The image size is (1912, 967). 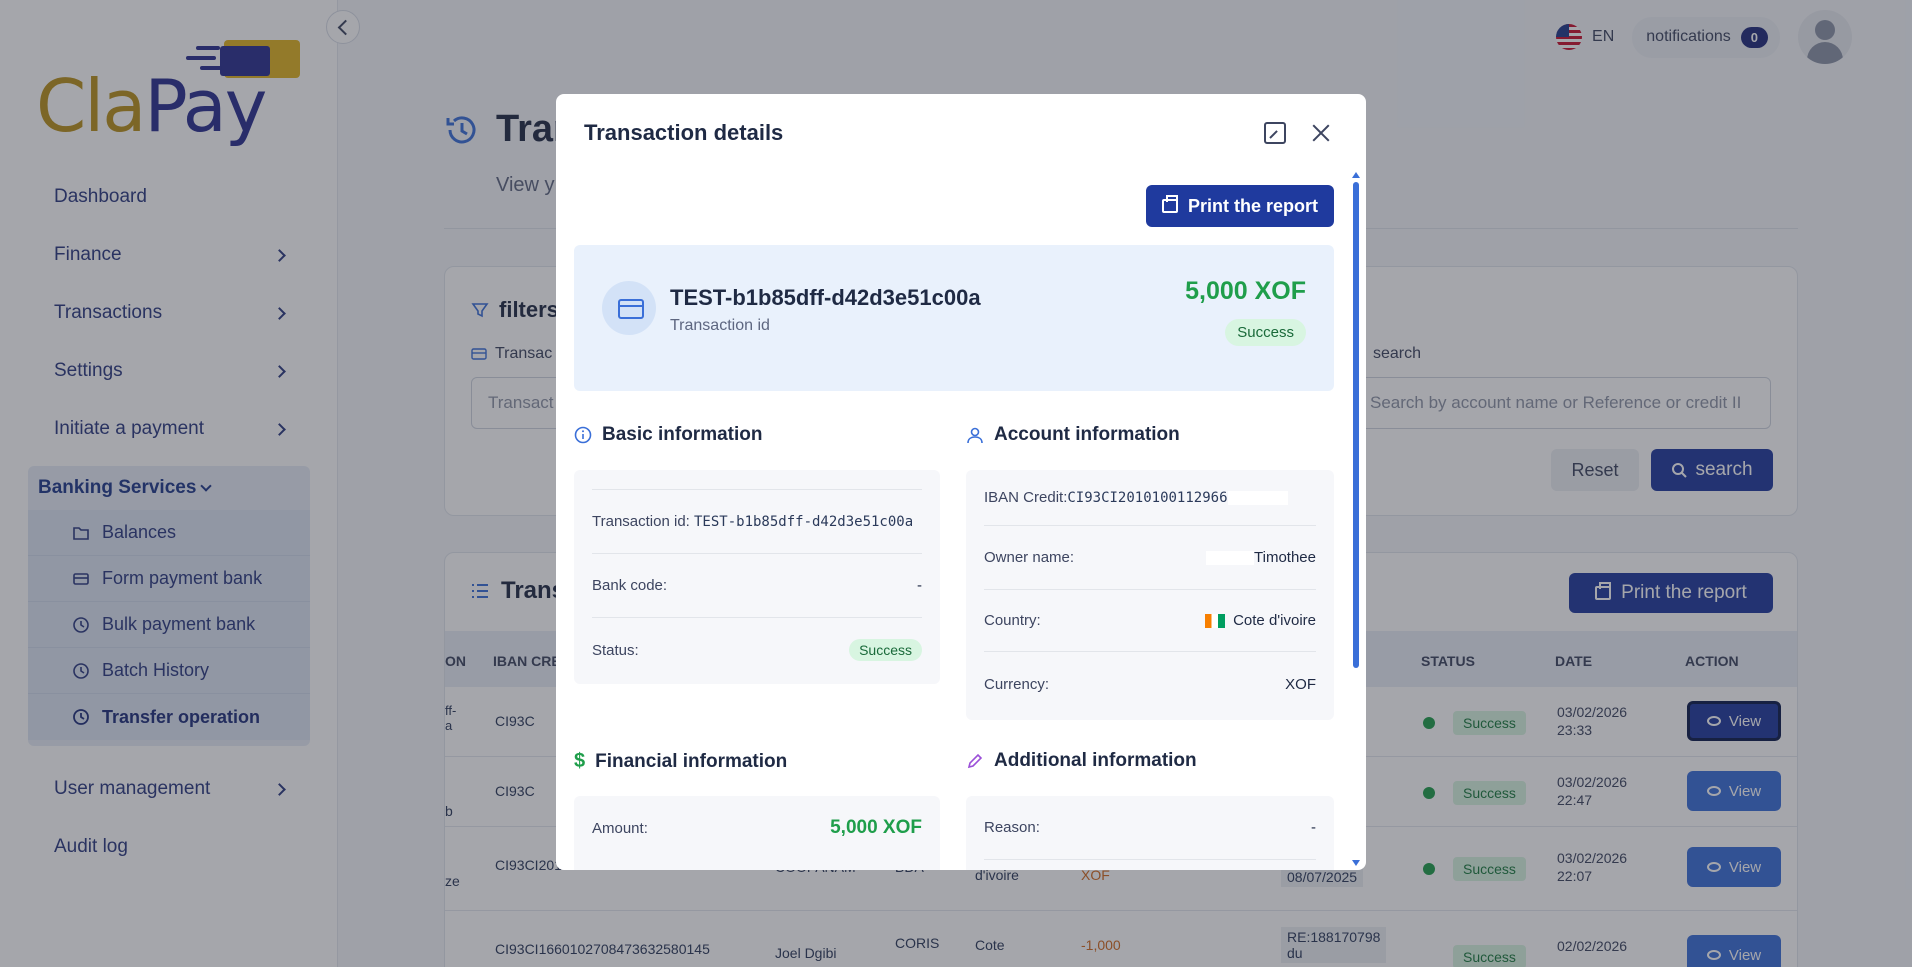 What do you see at coordinates (1245, 291) in the screenshot?
I see `transaction-amount: 5,000 XOF` at bounding box center [1245, 291].